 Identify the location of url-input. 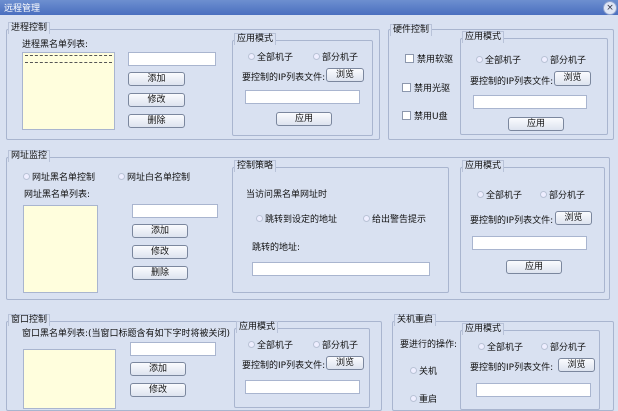
(175, 211).